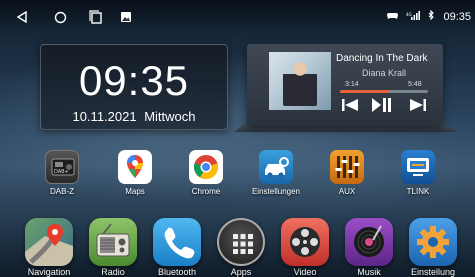  I want to click on album-art, so click(300, 81).